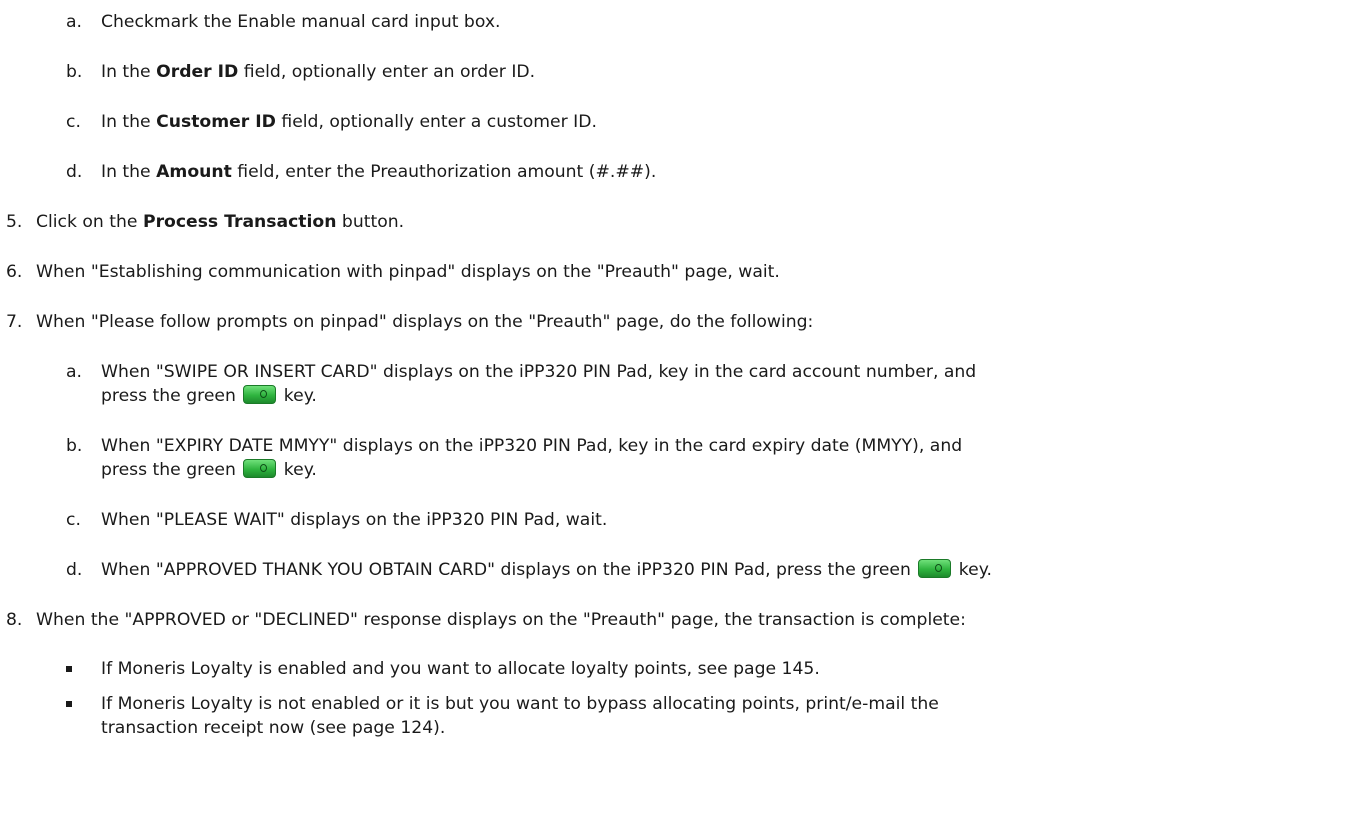 The width and height of the screenshot is (1362, 813). I want to click on step-7a-line2: press the green key., so click(209, 396).